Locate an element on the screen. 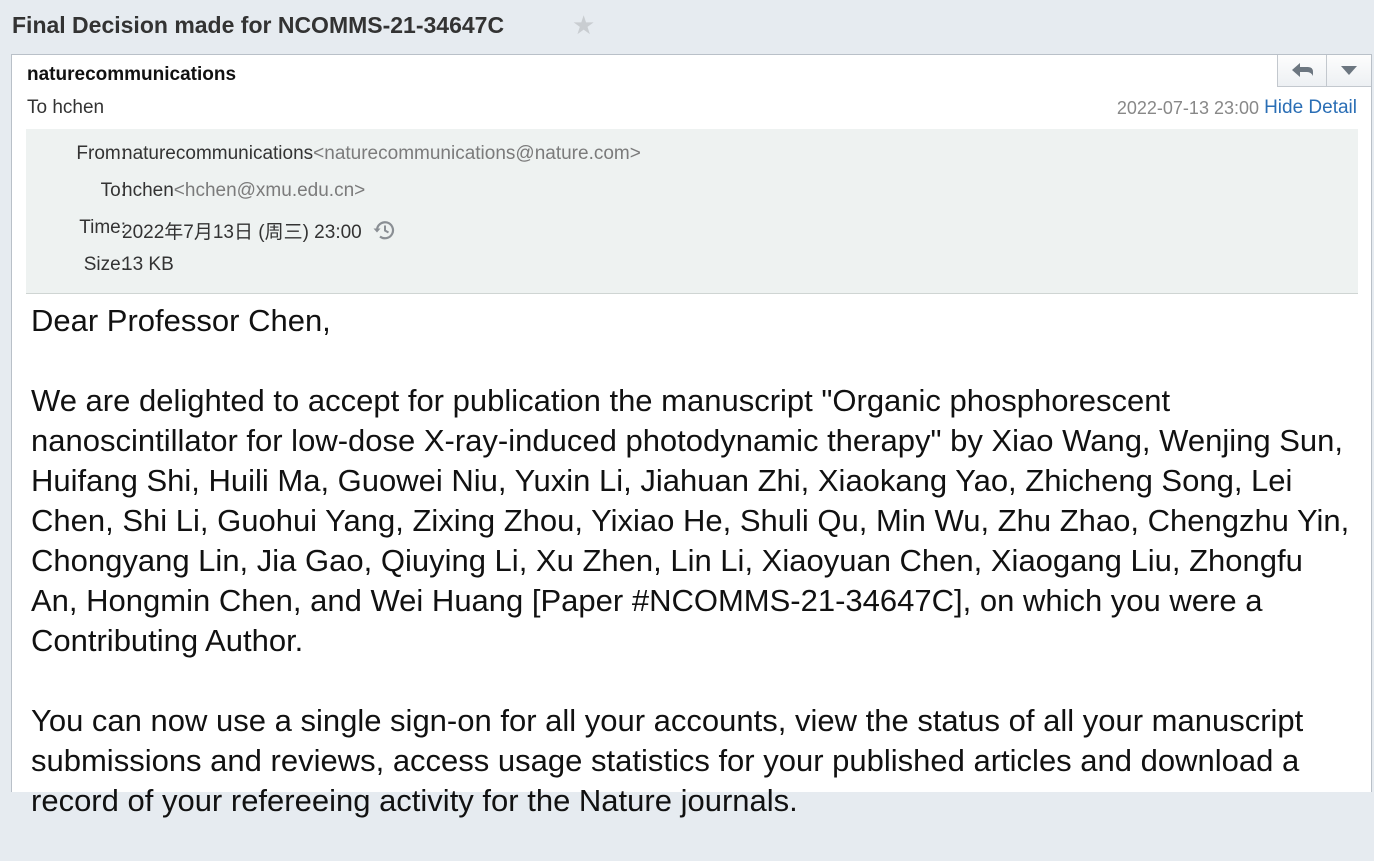  chevron-down-icon is located at coordinates (1349, 70).